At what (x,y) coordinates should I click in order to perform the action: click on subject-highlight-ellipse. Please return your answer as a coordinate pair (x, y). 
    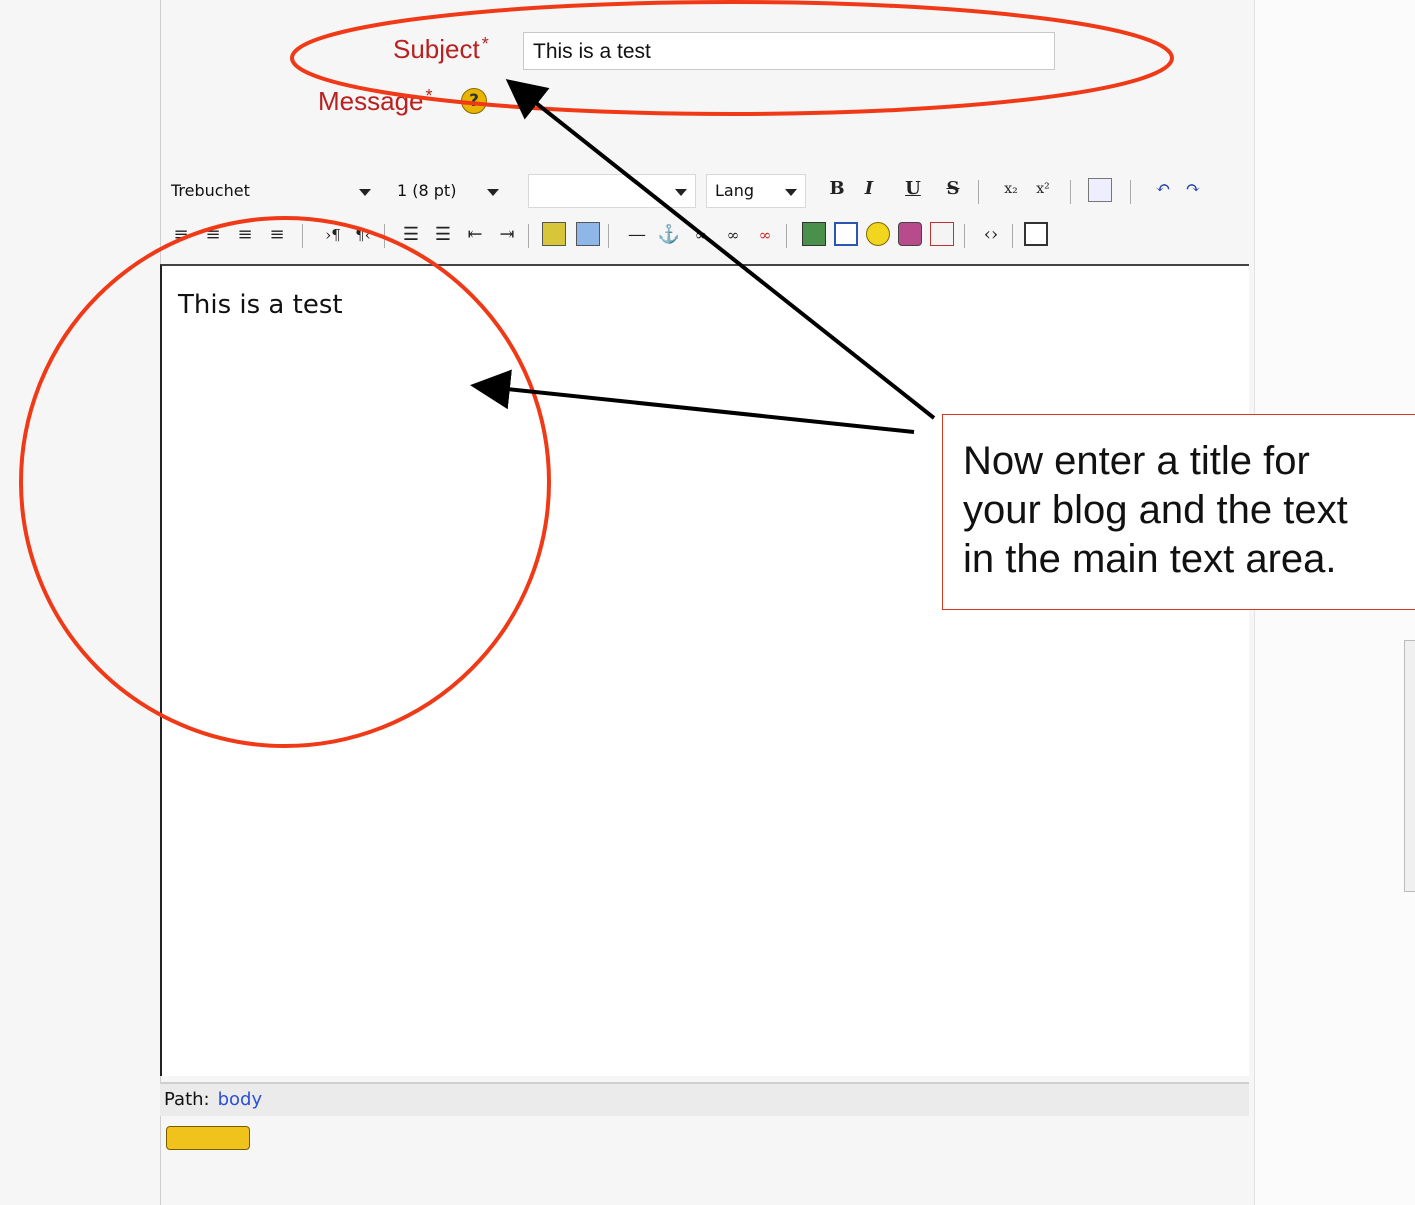
    Looking at the image, I should click on (732, 58).